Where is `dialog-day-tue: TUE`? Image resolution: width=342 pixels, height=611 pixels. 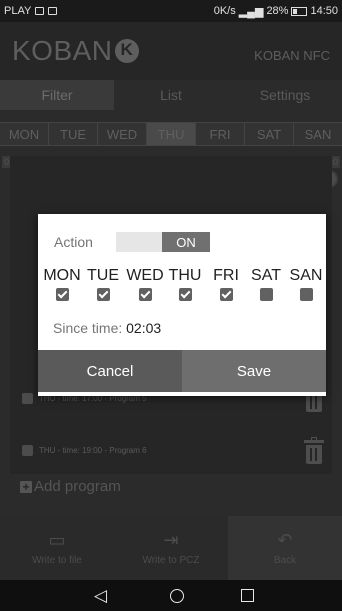 dialog-day-tue: TUE is located at coordinates (103, 284).